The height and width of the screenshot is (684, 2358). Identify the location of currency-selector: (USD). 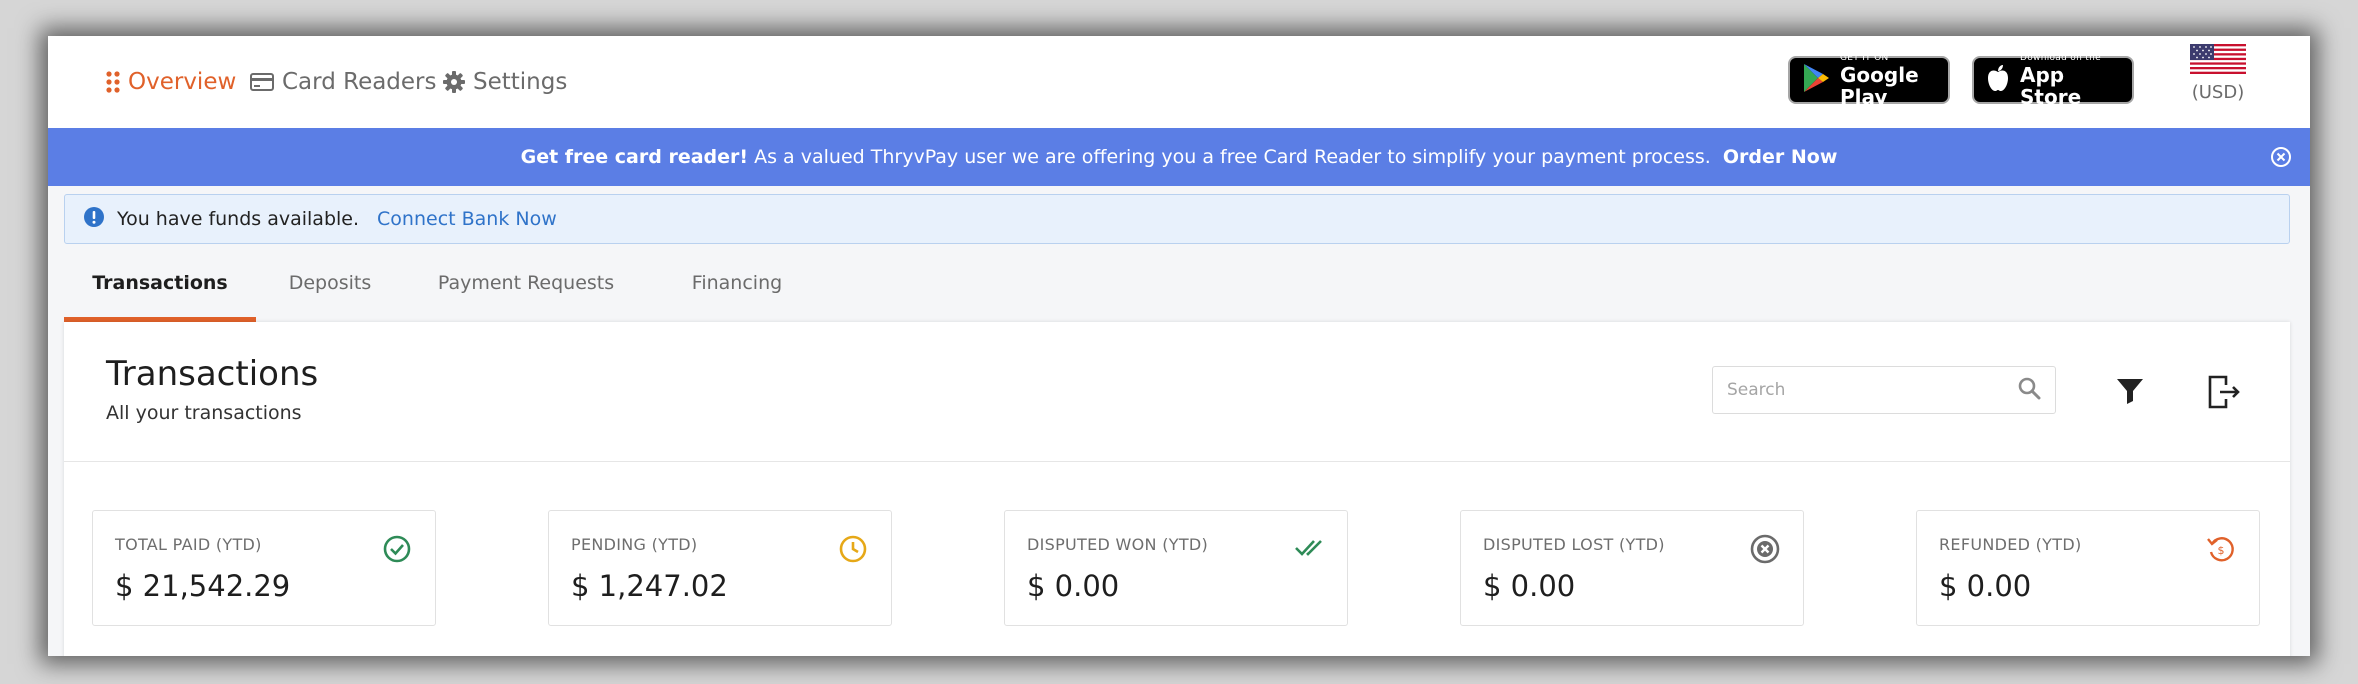
(2218, 82).